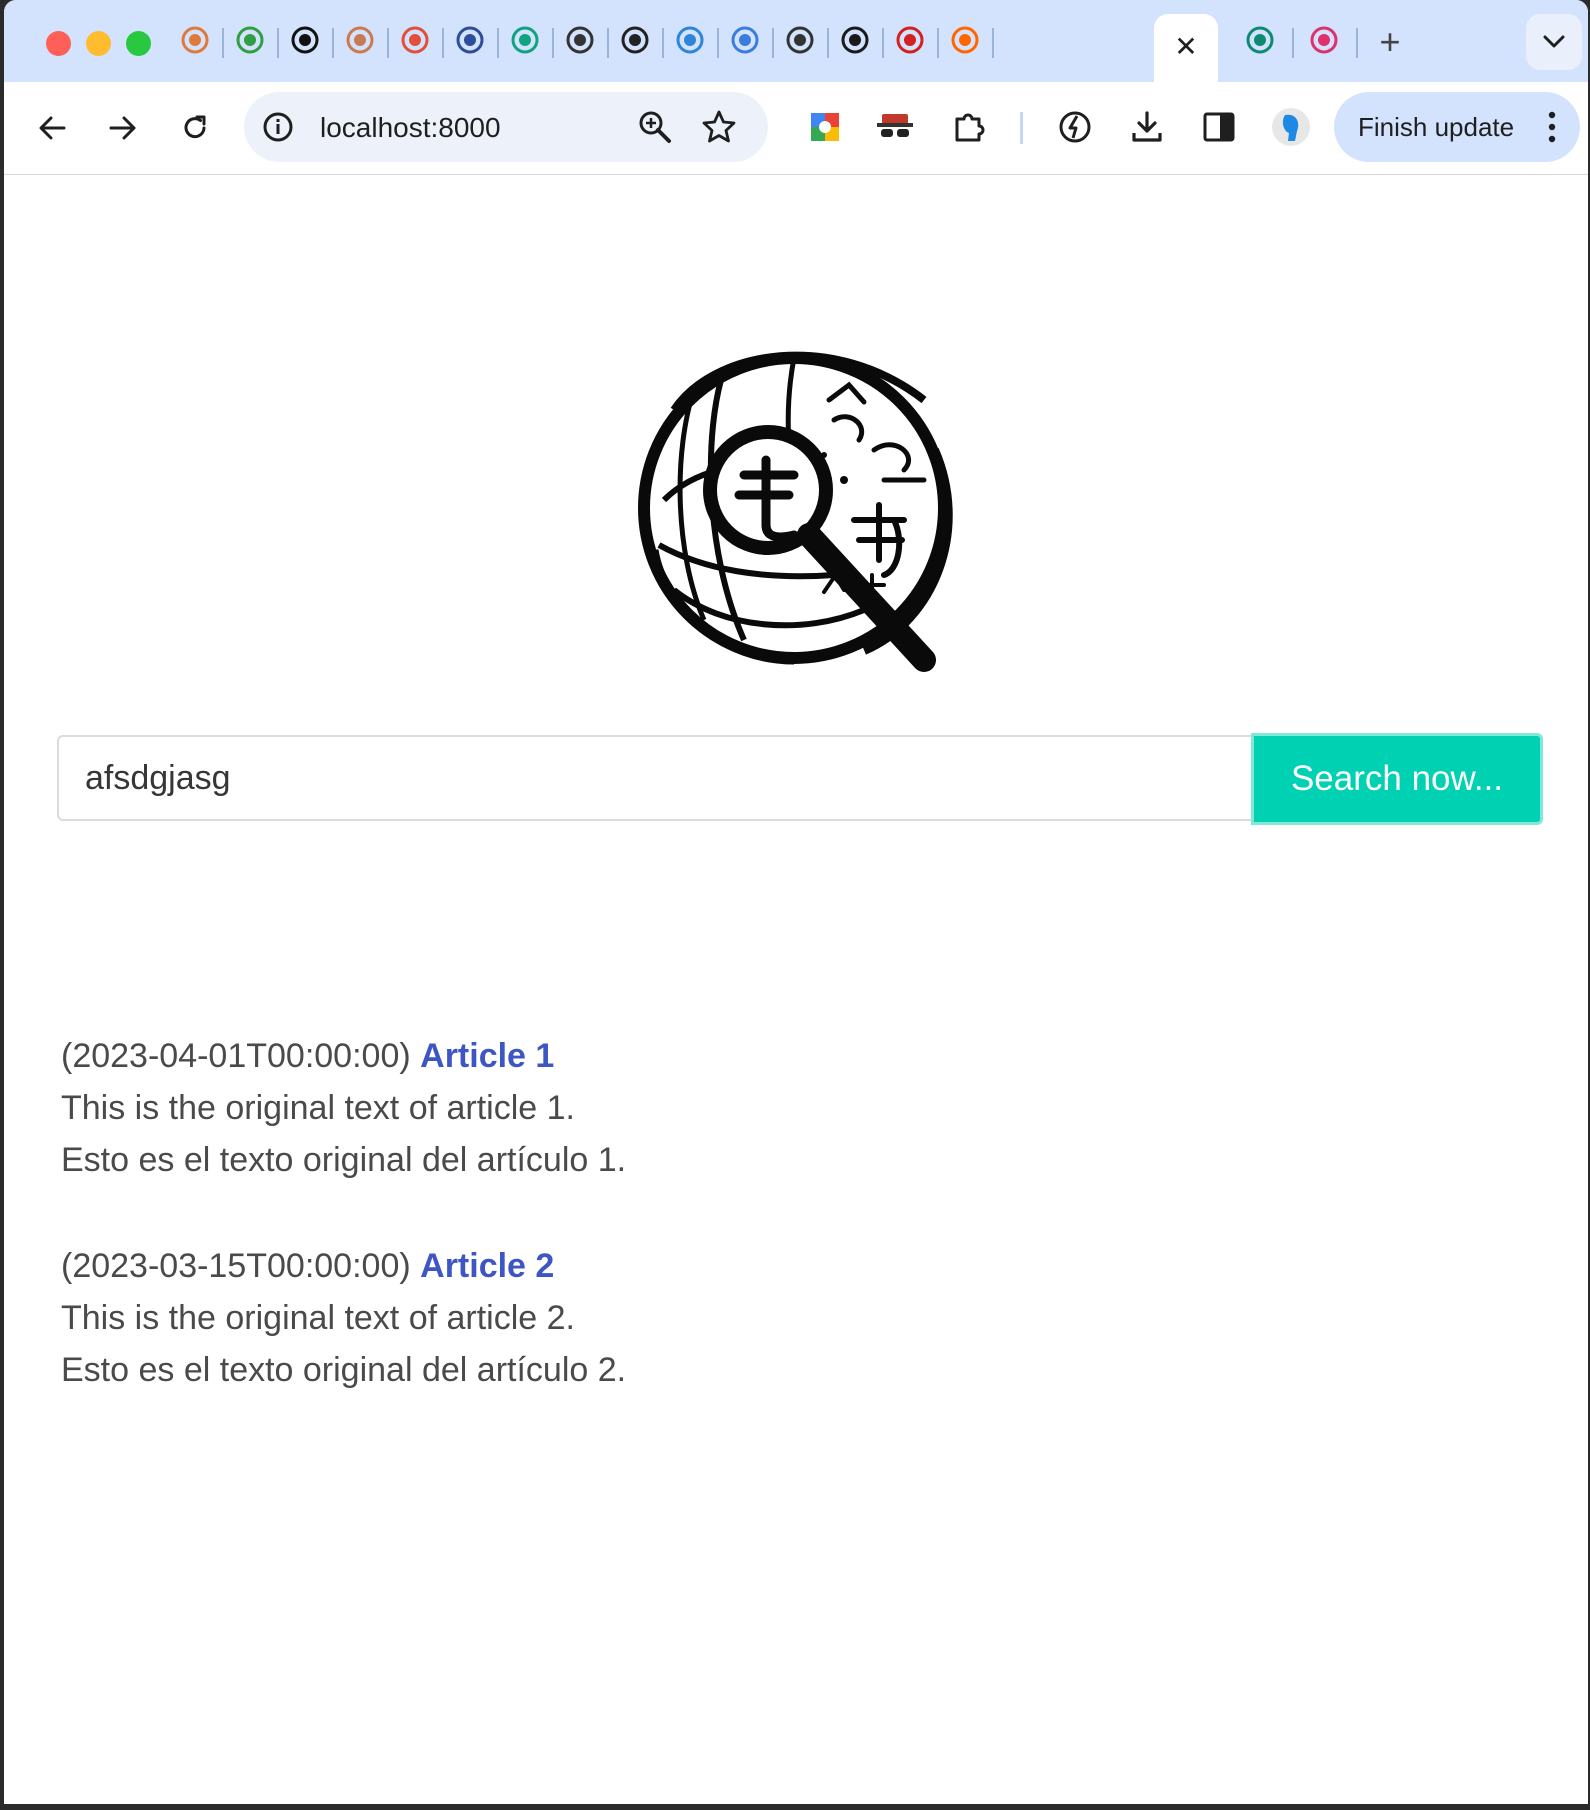 The height and width of the screenshot is (1810, 1590). What do you see at coordinates (795, 511) in the screenshot?
I see `site-logo` at bounding box center [795, 511].